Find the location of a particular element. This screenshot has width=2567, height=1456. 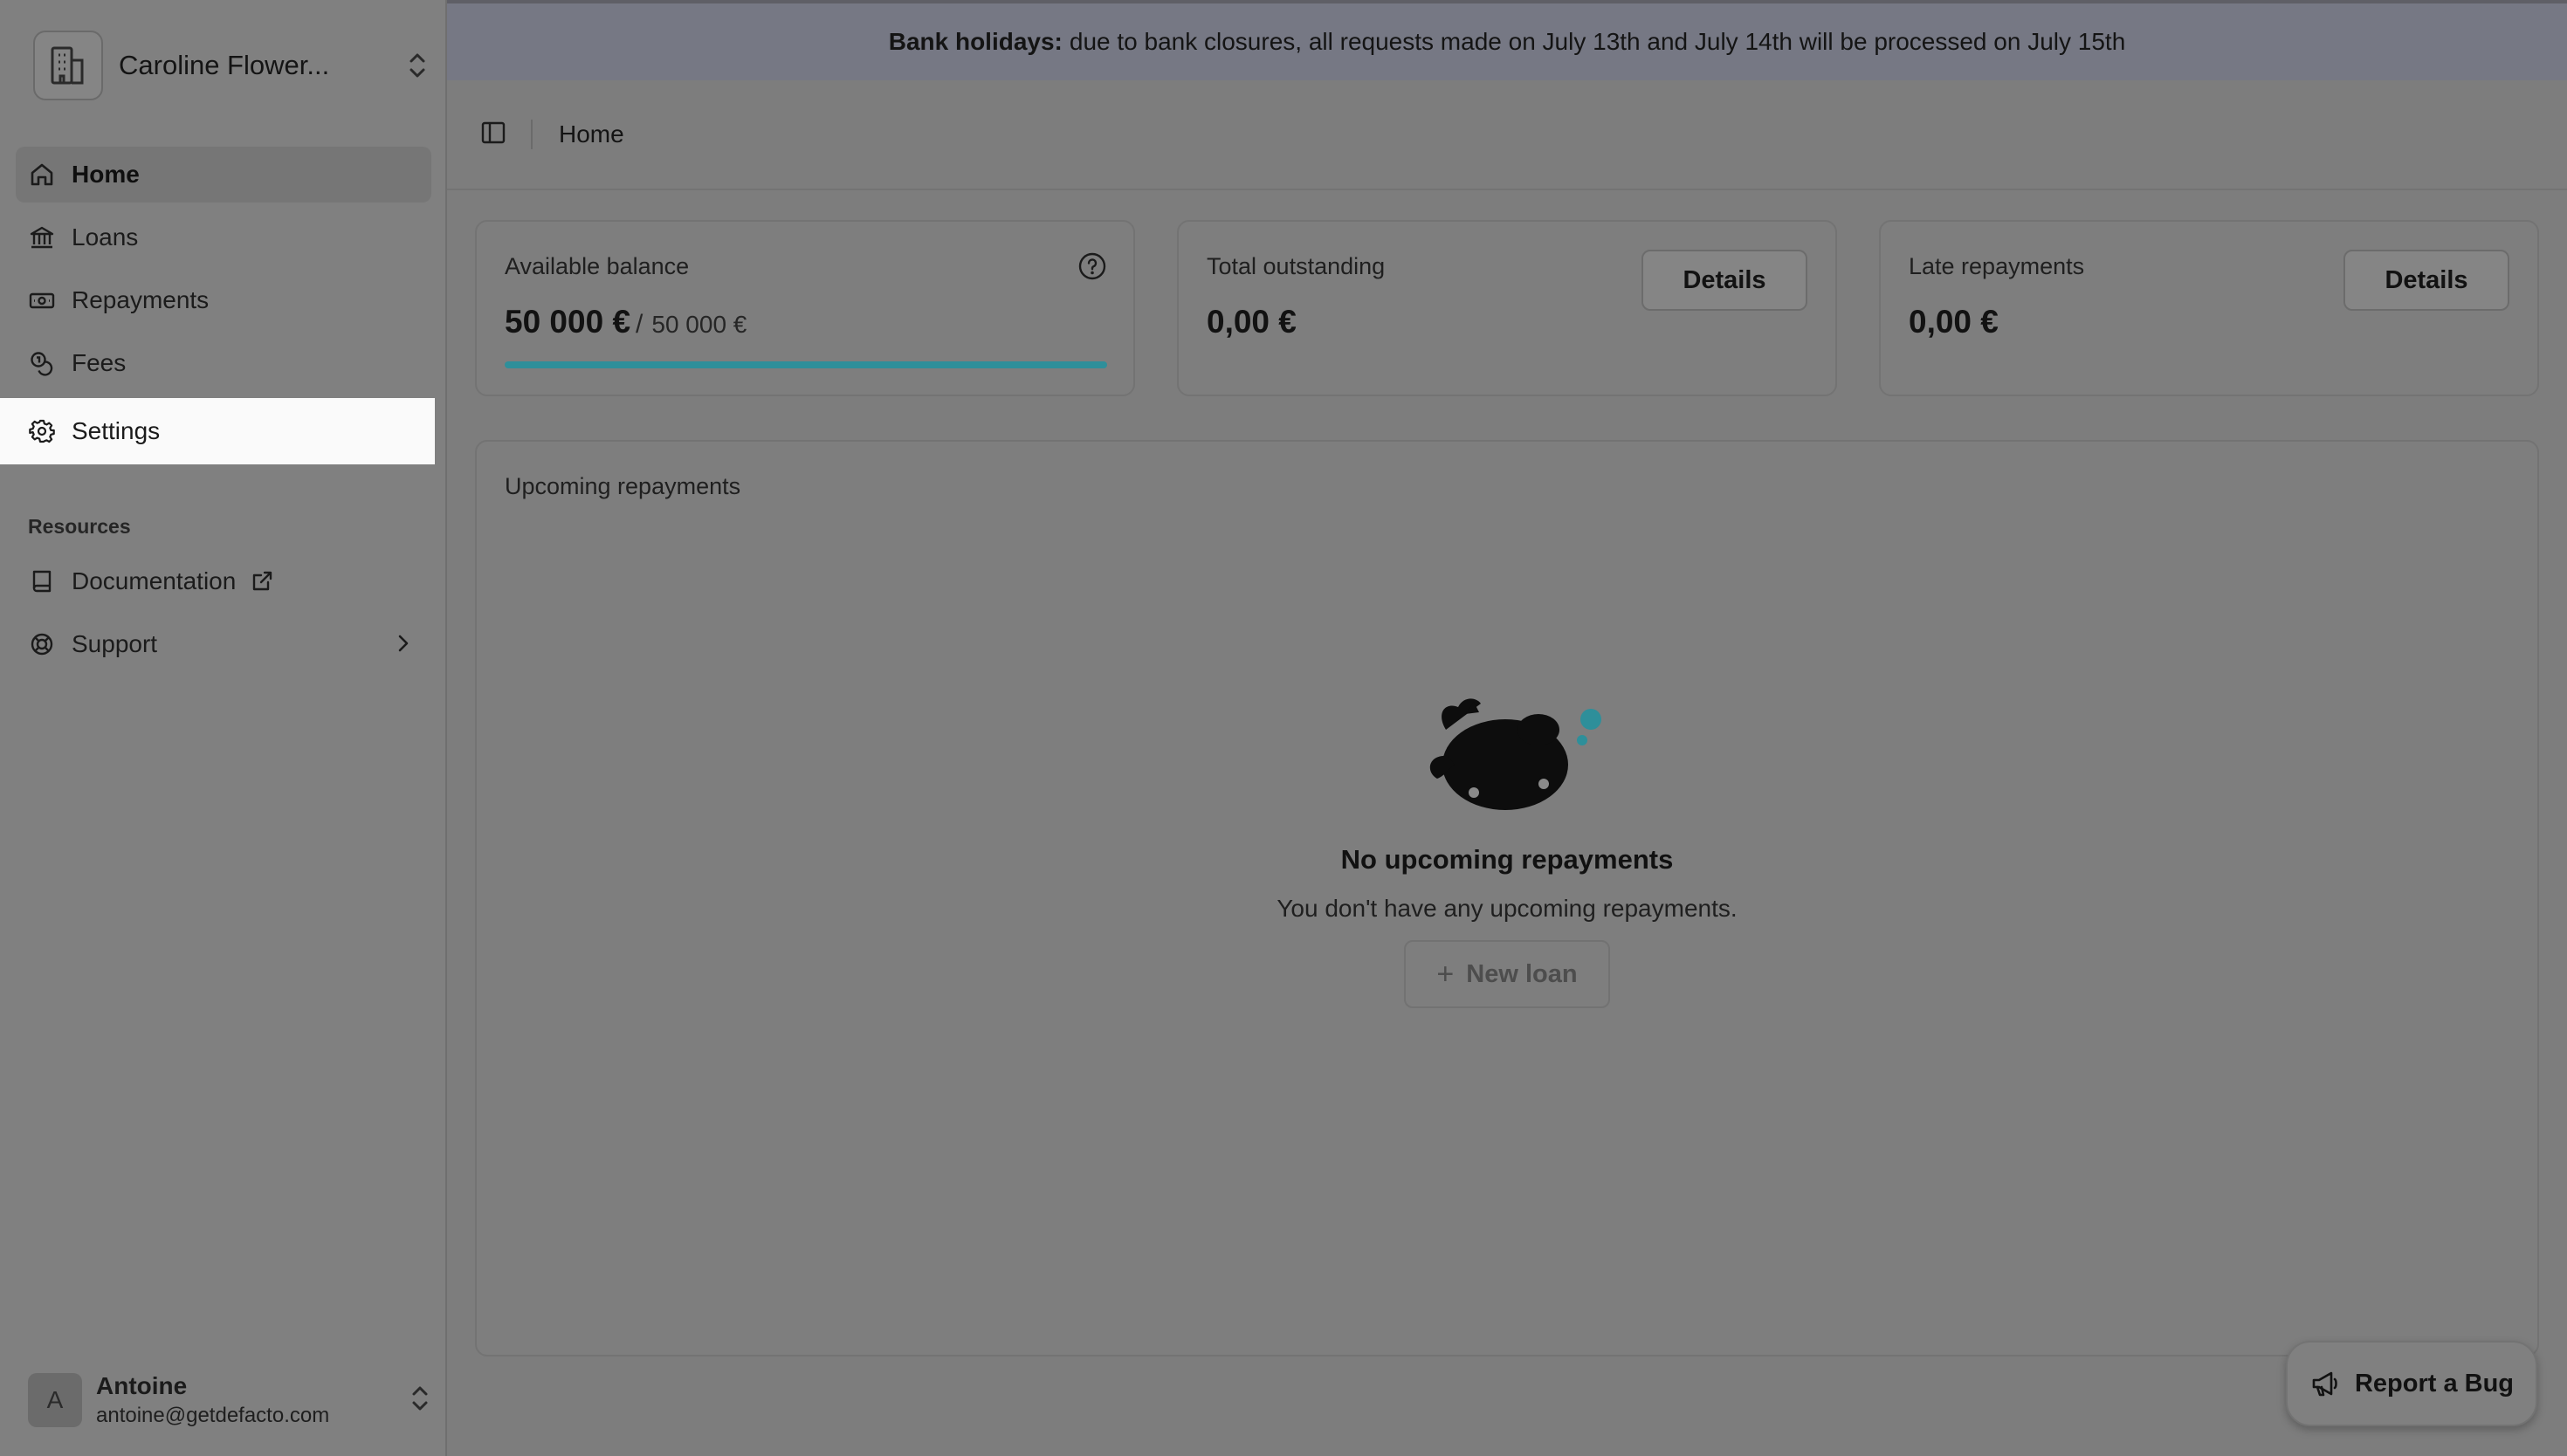

new-loan-button: + New loan is located at coordinates (1507, 974).